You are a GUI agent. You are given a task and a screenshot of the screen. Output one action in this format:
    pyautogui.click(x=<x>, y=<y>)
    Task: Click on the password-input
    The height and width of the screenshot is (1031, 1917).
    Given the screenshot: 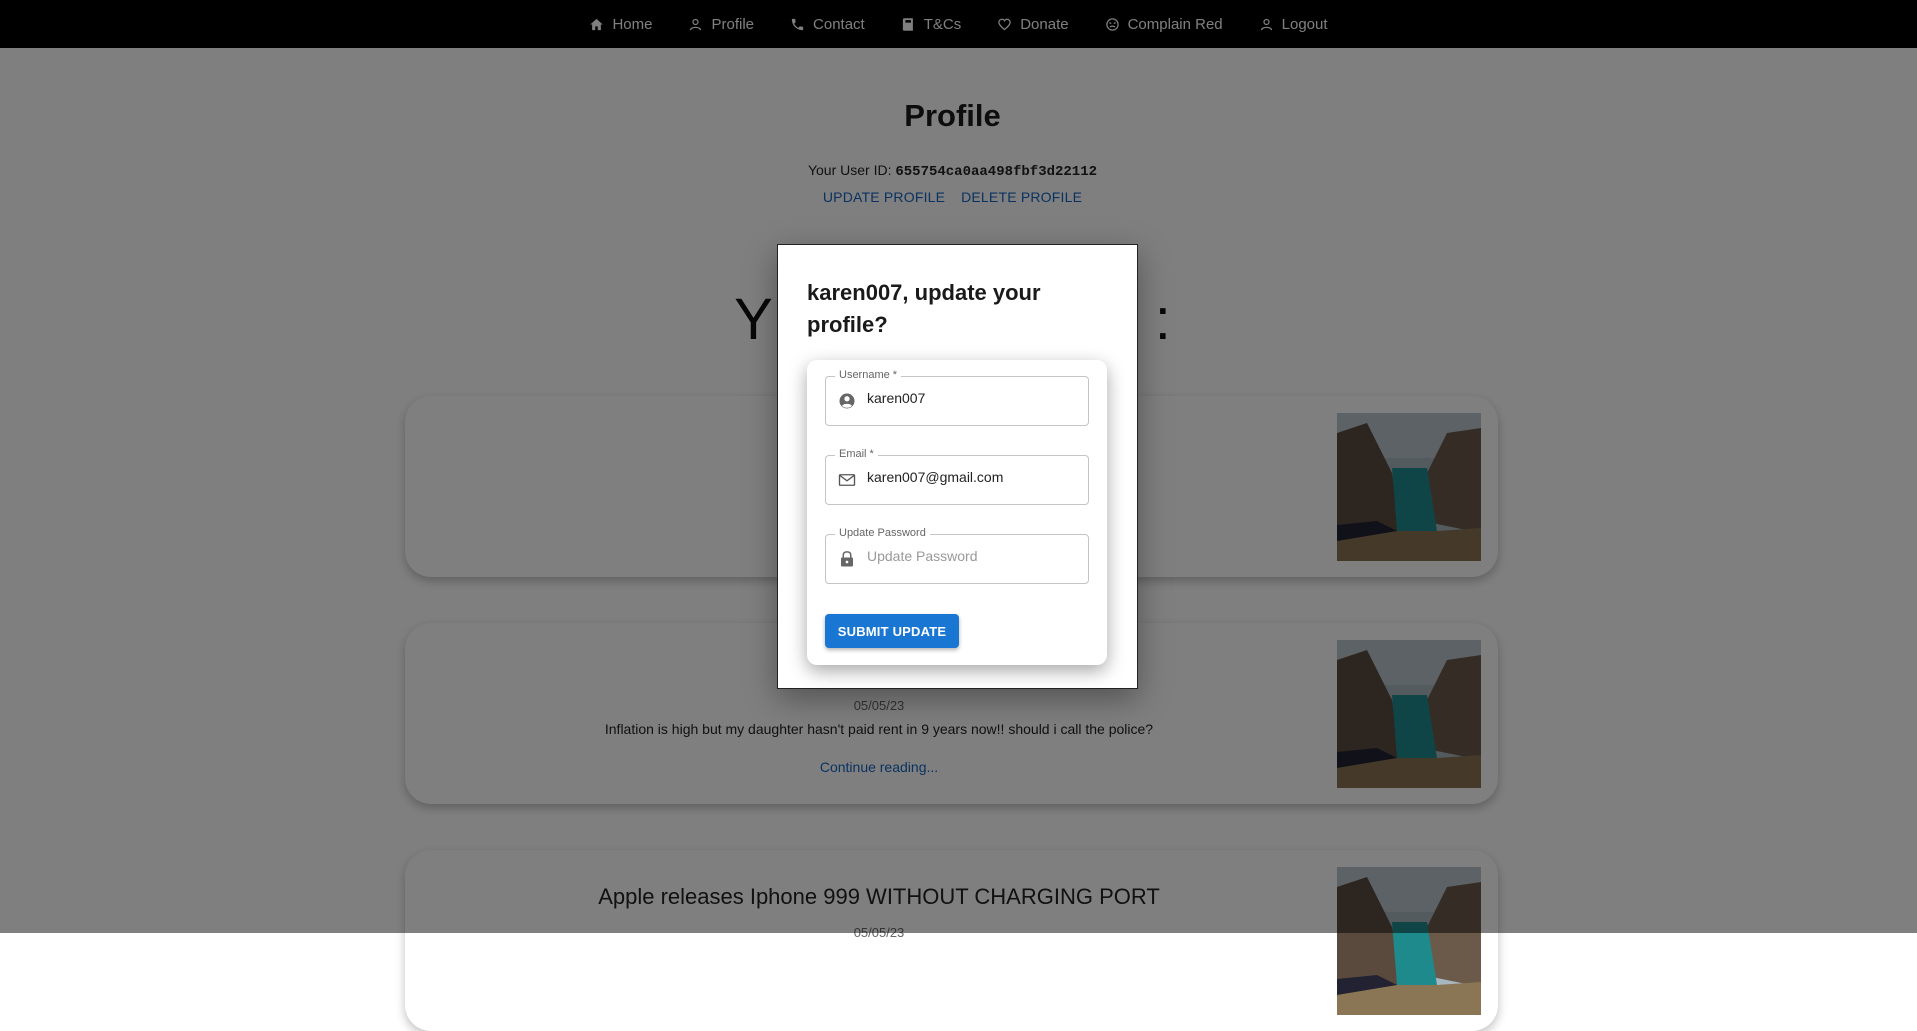 What is the action you would take?
    pyautogui.click(x=972, y=556)
    